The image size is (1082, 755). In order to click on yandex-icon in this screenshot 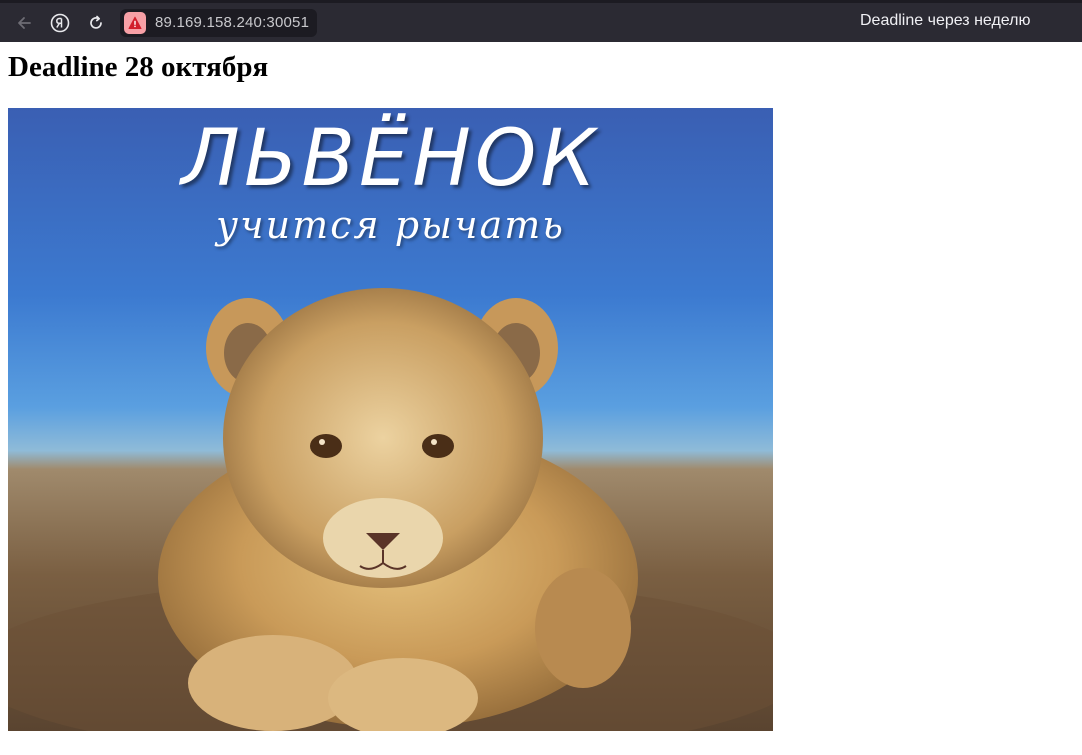, I will do `click(60, 22)`.